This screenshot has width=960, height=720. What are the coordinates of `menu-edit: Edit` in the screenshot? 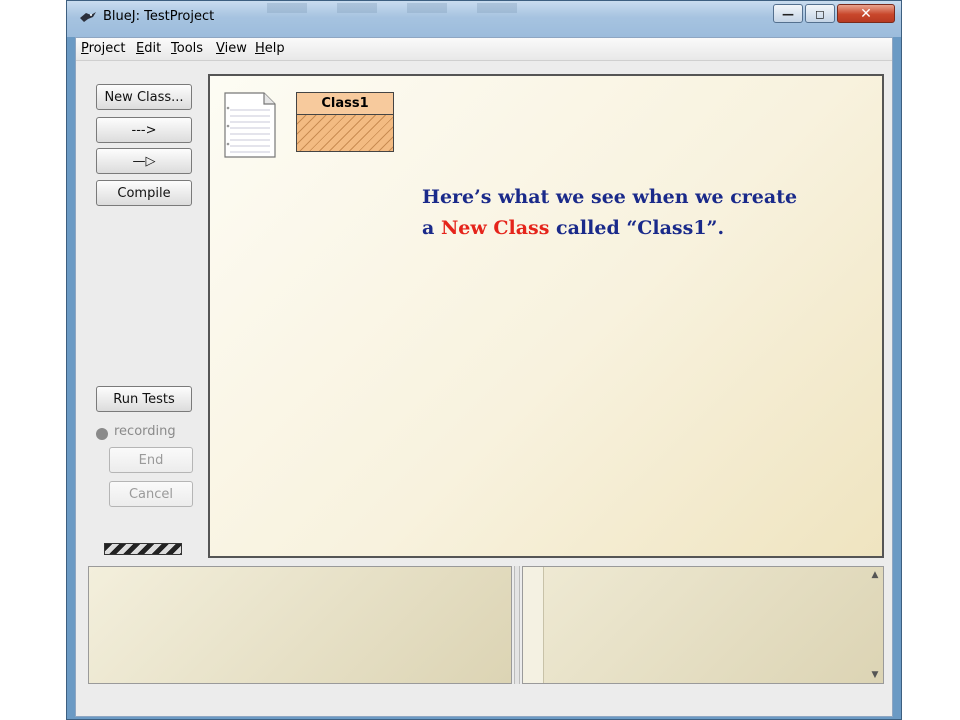 It's located at (148, 48).